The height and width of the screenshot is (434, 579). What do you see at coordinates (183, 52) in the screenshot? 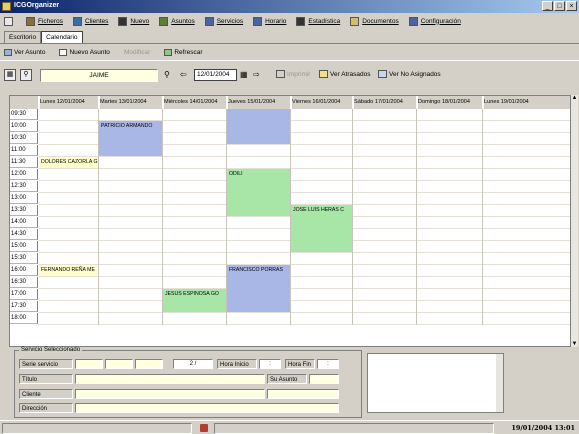
I see `refrescar-button: Refrescar` at bounding box center [183, 52].